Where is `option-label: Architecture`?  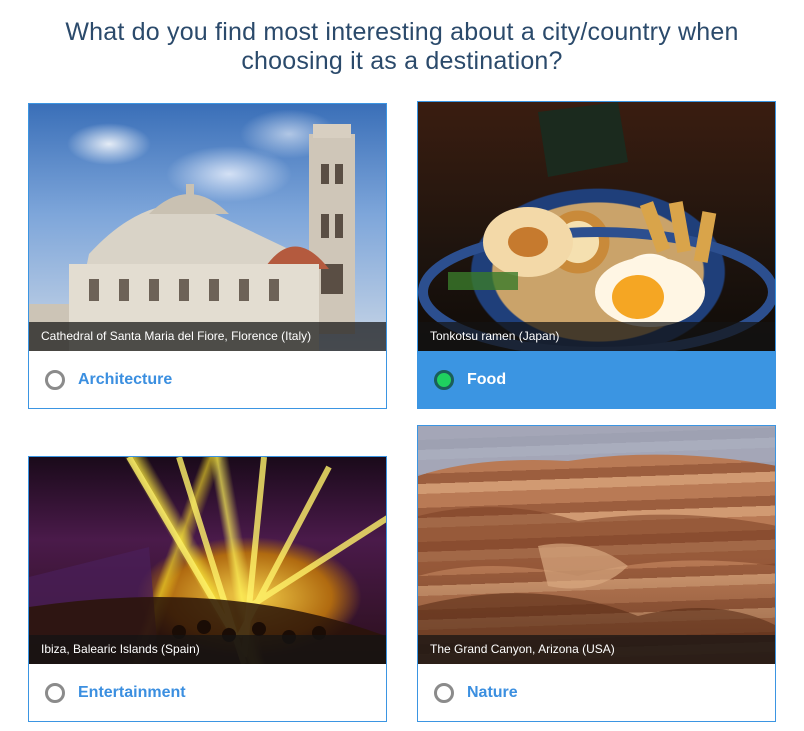 option-label: Architecture is located at coordinates (125, 379).